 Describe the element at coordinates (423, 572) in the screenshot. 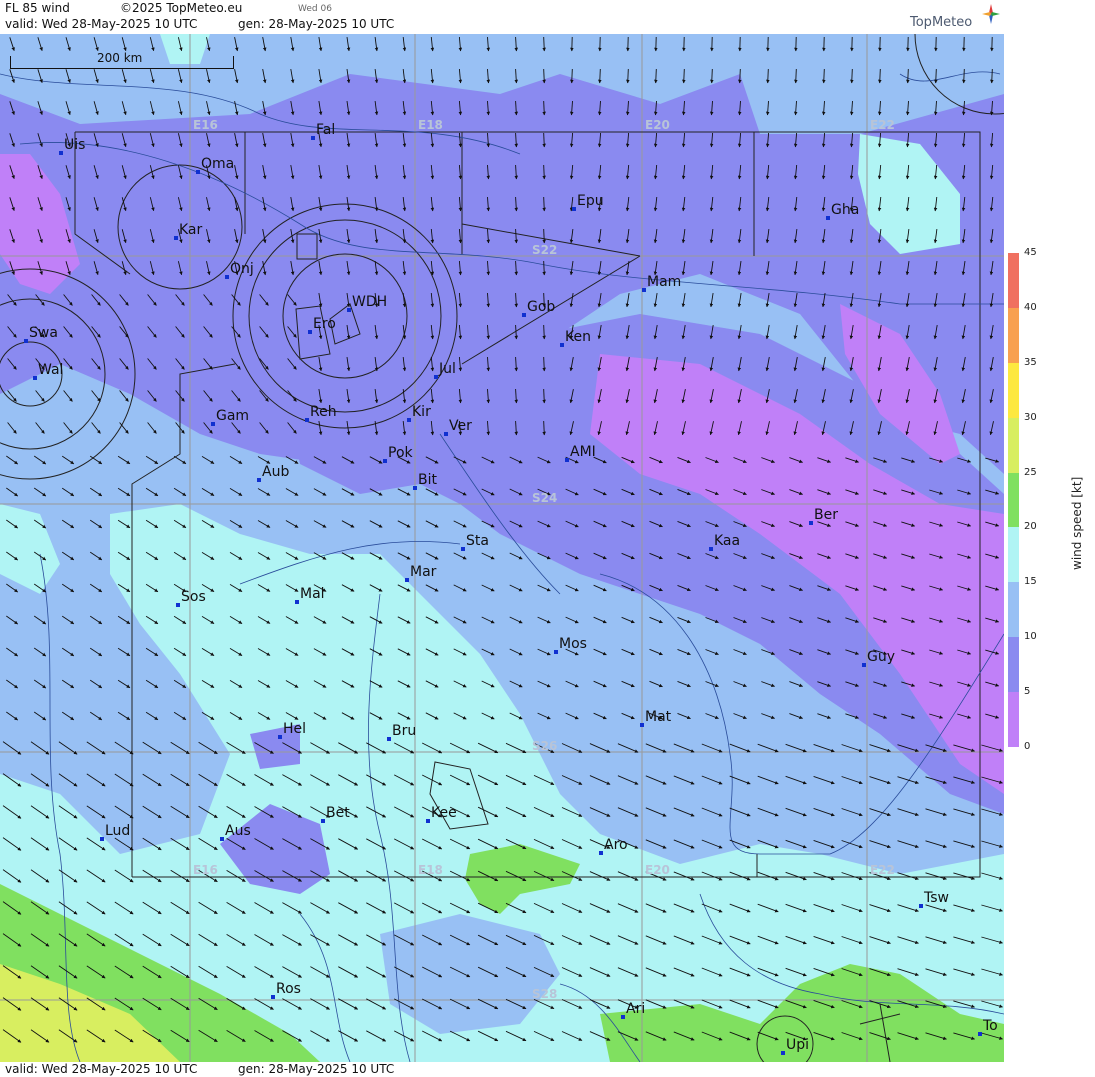

I see `place-label: Mar` at that location.